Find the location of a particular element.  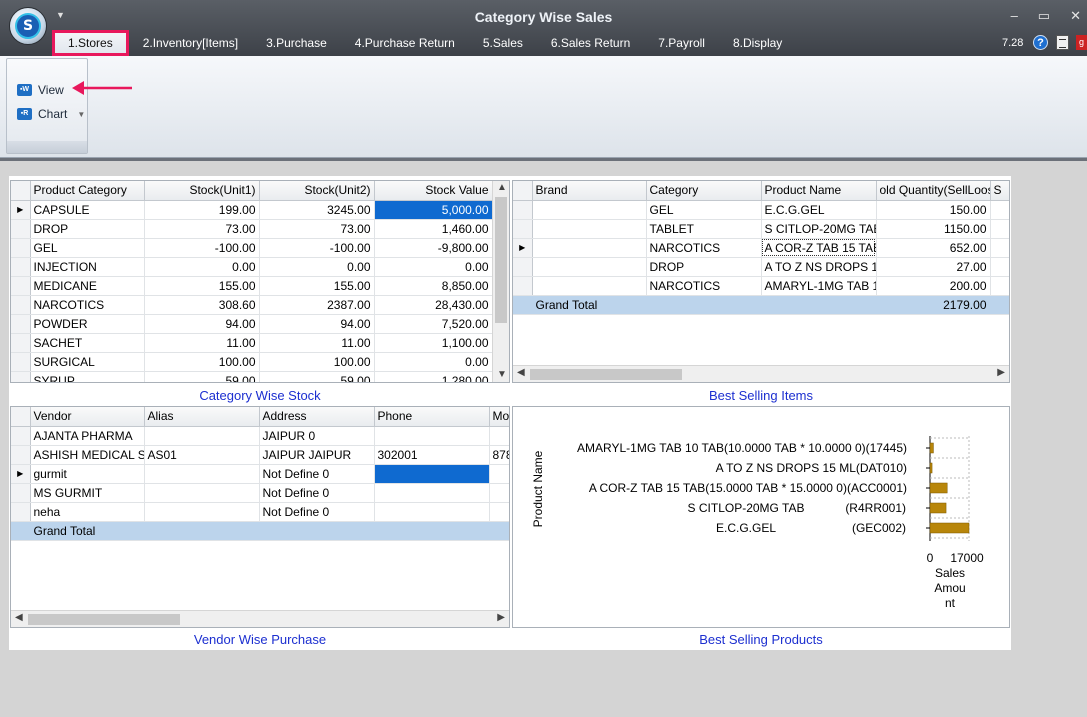

table-cell: MEDICANE is located at coordinates (87, 286).